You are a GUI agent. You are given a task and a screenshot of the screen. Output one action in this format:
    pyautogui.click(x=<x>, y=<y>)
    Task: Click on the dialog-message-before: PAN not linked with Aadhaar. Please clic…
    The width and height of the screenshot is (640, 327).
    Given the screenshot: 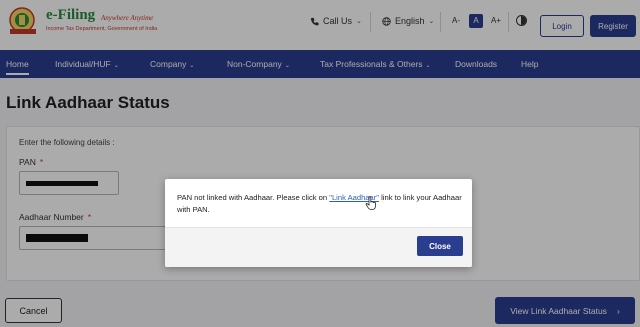 What is the action you would take?
    pyautogui.click(x=253, y=197)
    